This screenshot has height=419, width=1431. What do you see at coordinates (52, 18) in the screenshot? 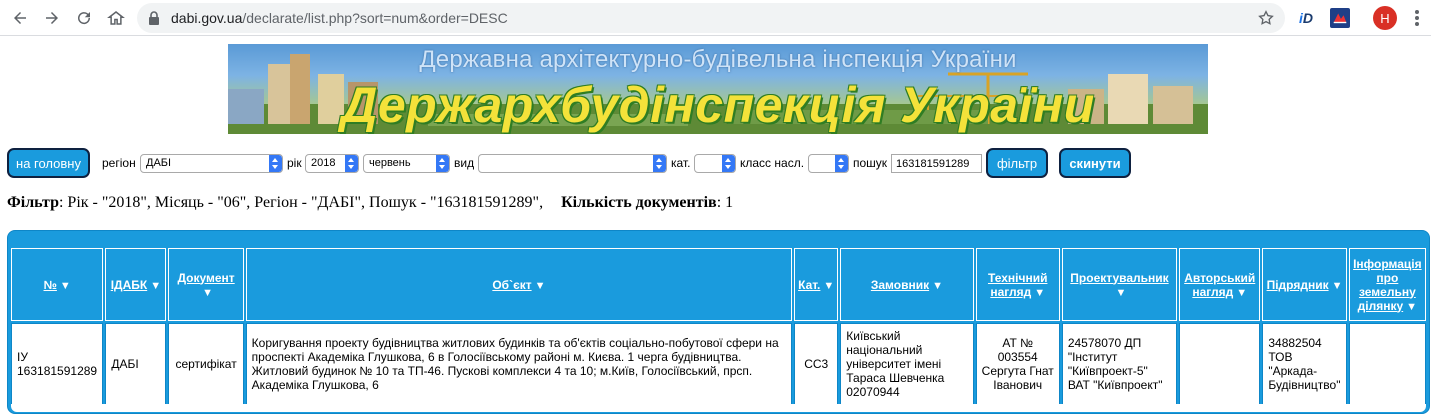
I see `forward-arrow-icon` at bounding box center [52, 18].